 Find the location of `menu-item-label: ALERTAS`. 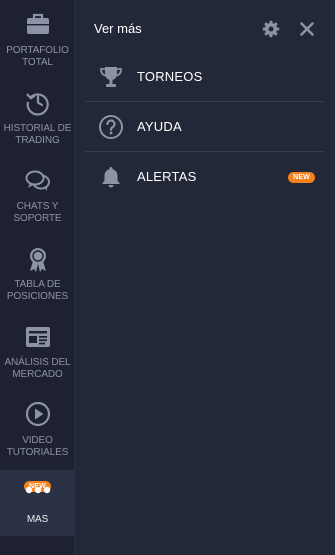

menu-item-label: ALERTAS is located at coordinates (167, 176).